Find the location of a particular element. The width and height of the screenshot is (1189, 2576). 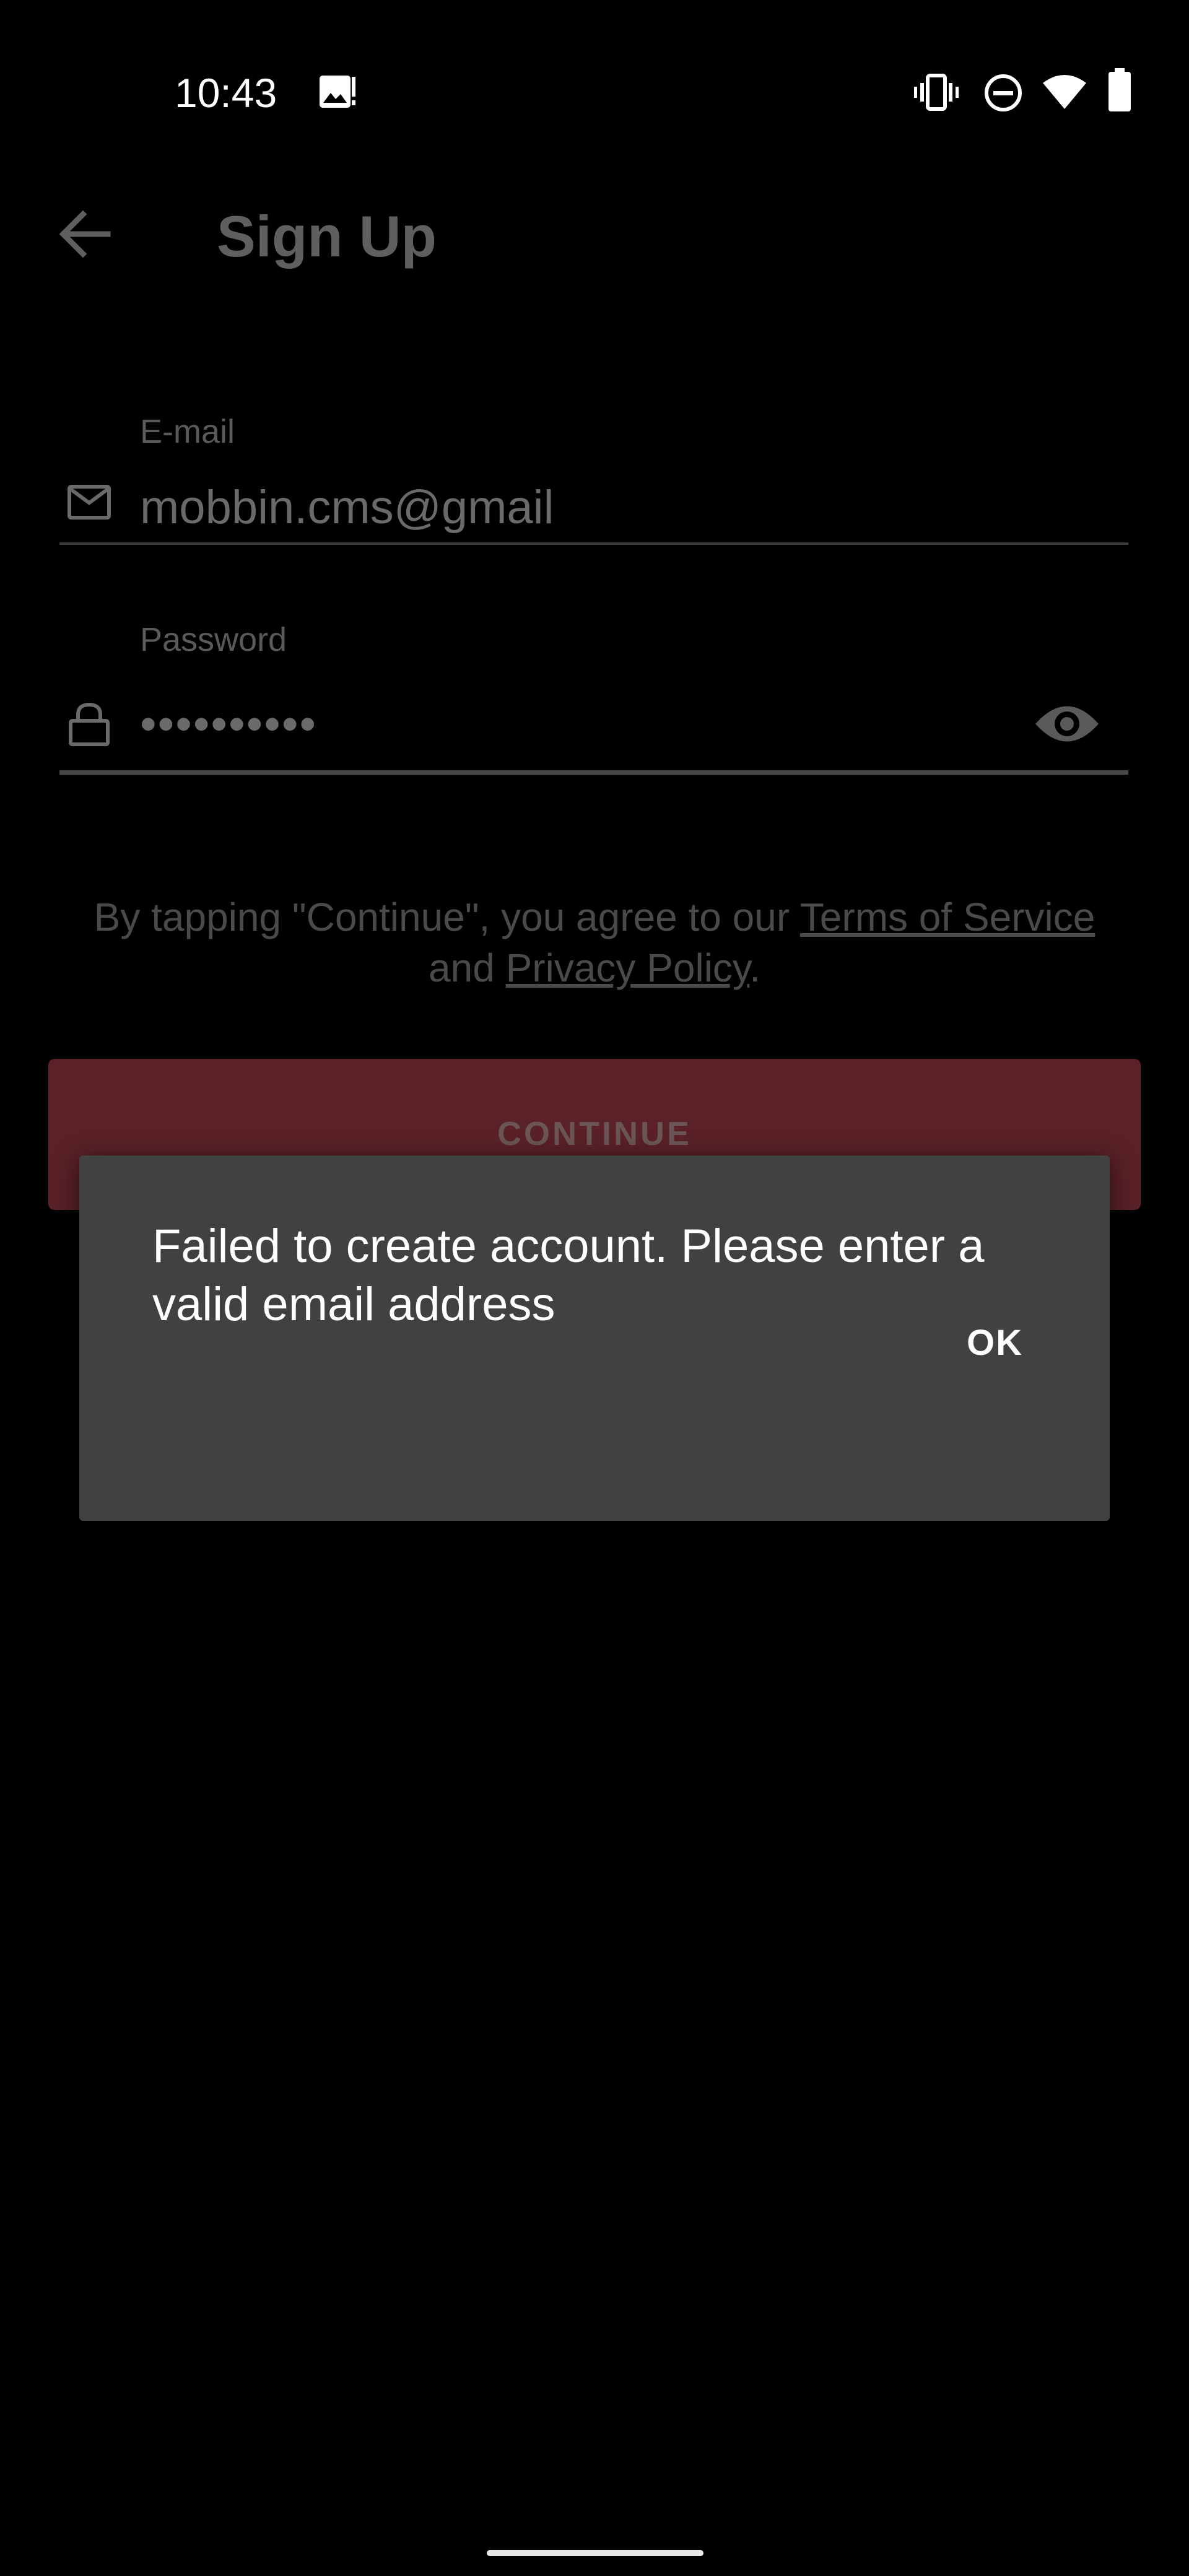

ok-button: OK is located at coordinates (994, 1343).